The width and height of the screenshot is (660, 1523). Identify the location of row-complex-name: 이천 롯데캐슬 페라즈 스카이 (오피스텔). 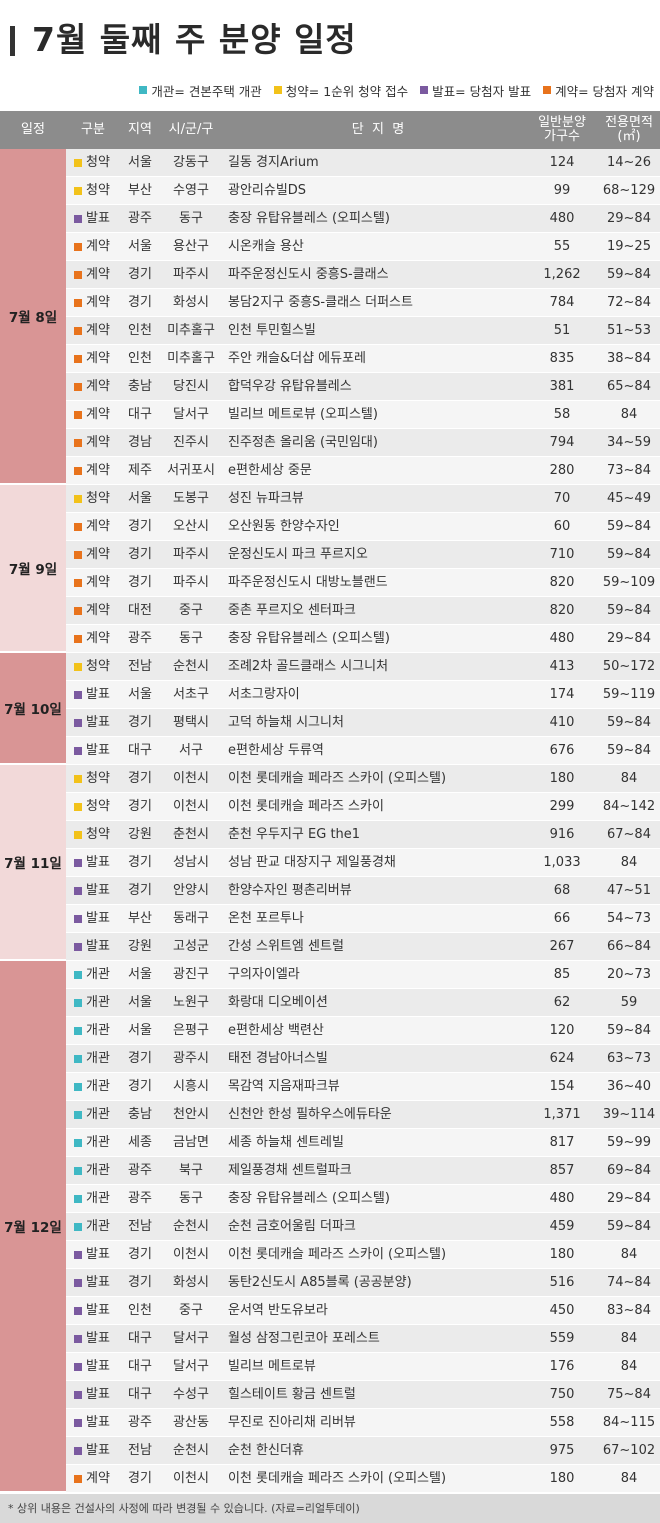
(337, 1478).